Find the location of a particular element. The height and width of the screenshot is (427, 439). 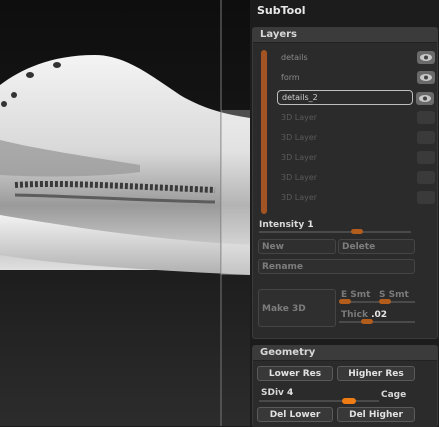

e-smt-slider-knob is located at coordinates (345, 301).